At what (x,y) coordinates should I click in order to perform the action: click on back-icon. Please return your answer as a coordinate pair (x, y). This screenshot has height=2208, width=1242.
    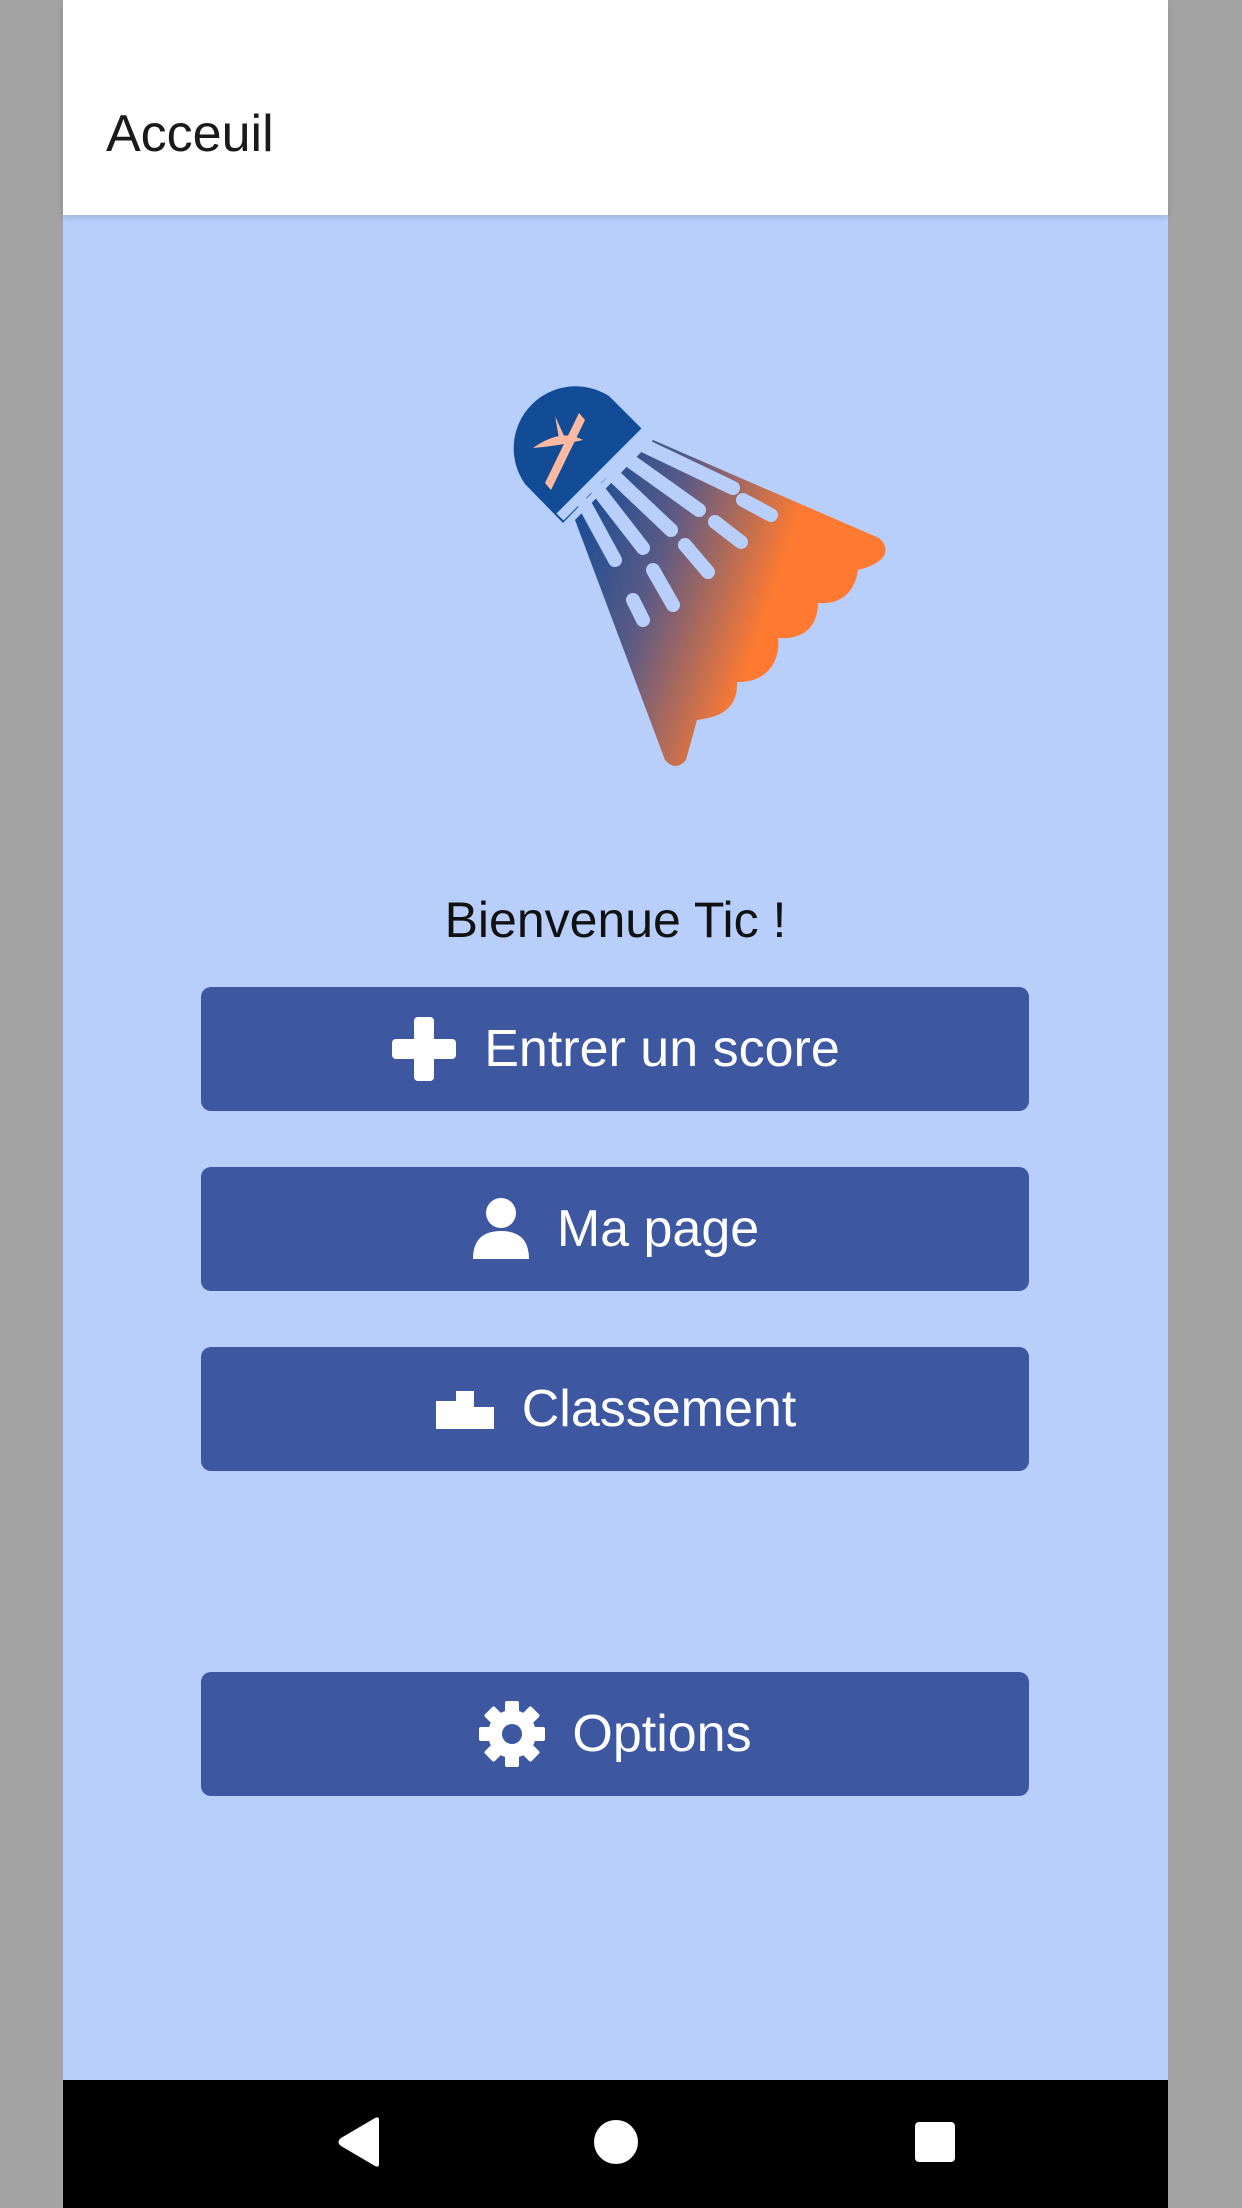
    Looking at the image, I should click on (359, 2144).